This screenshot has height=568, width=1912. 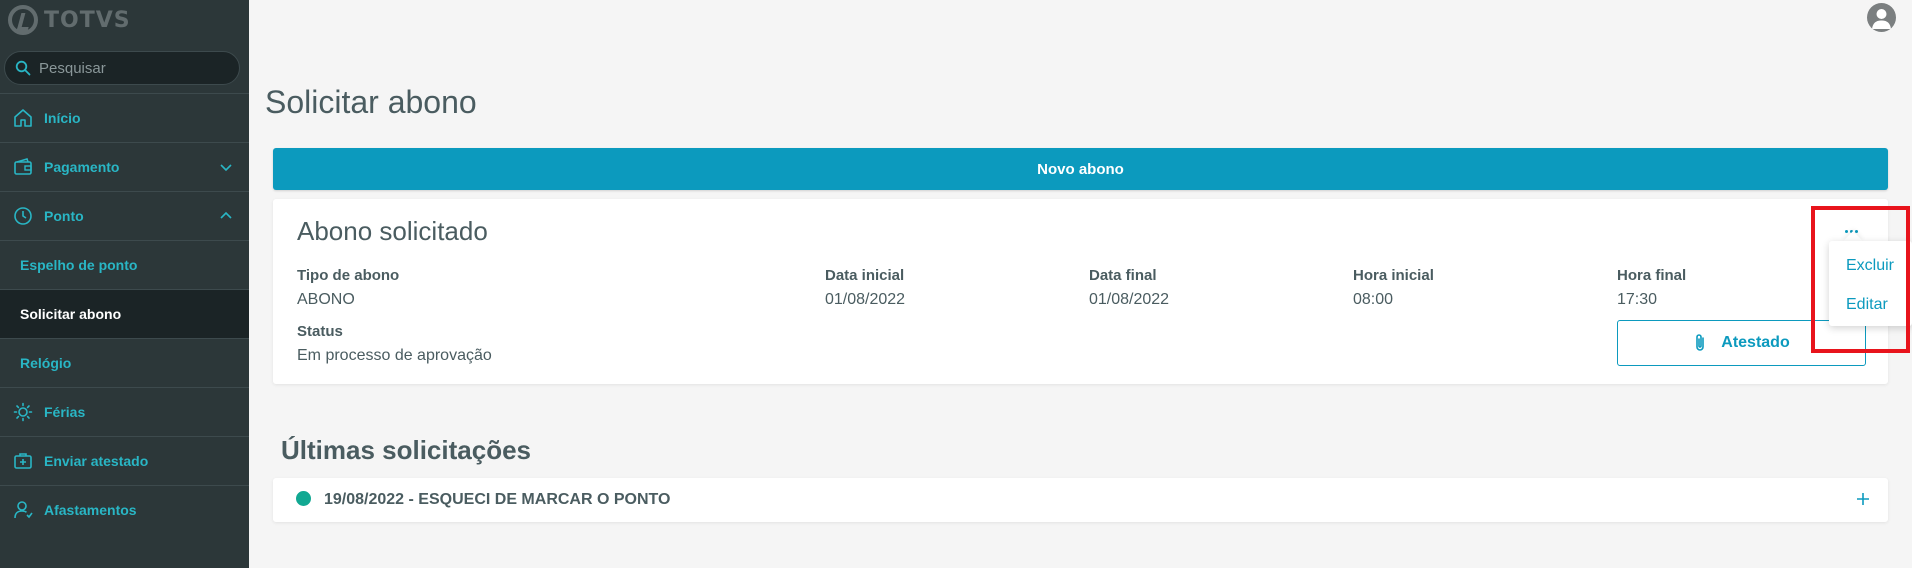 I want to click on sidebar-item-label: Férias, so click(x=65, y=412).